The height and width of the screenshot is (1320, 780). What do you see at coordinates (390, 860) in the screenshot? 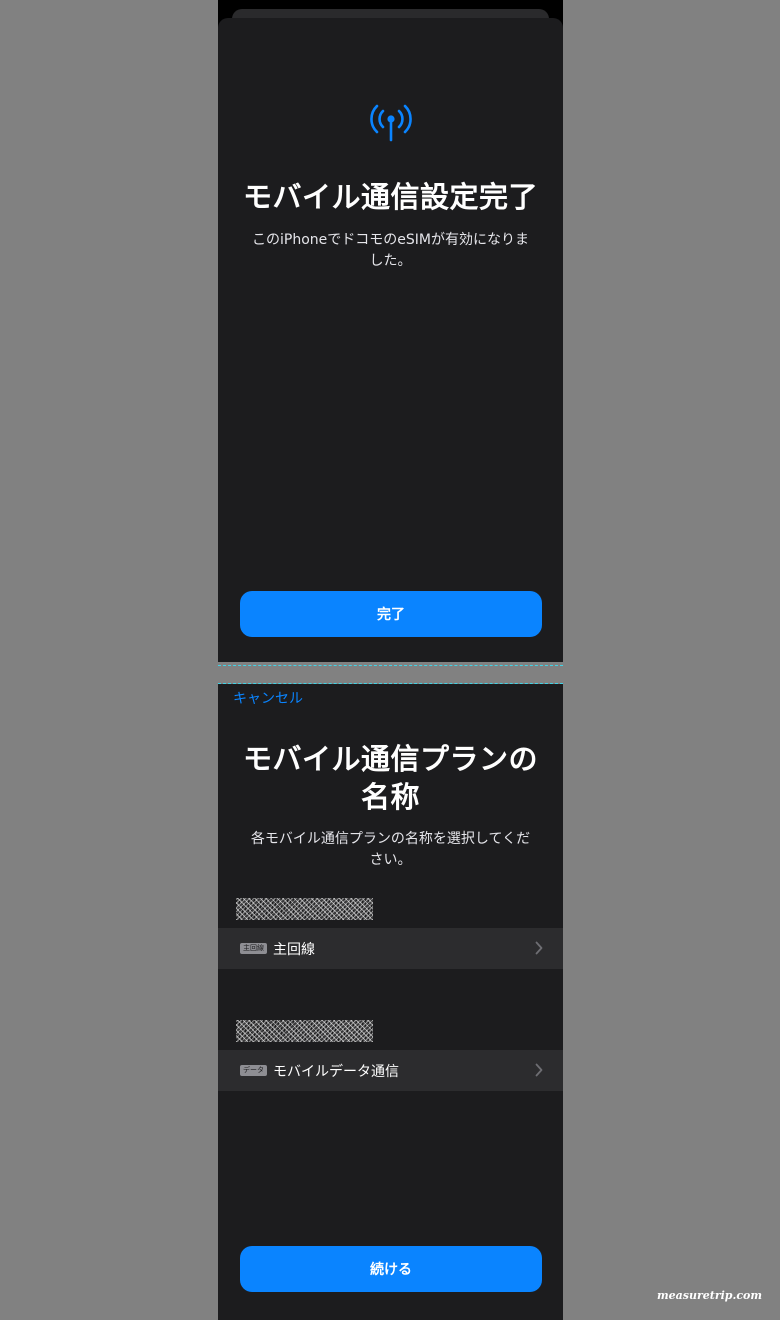
I see `description-line-2: さい。` at bounding box center [390, 860].